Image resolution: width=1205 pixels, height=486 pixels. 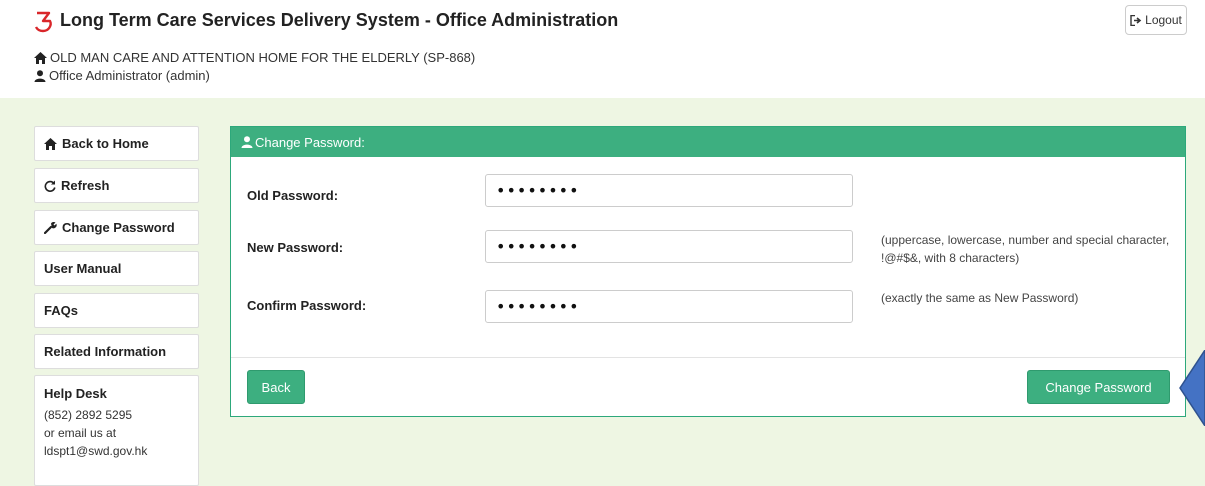 I want to click on sidebar-item-back-to-home: Back to Home, so click(x=116, y=143).